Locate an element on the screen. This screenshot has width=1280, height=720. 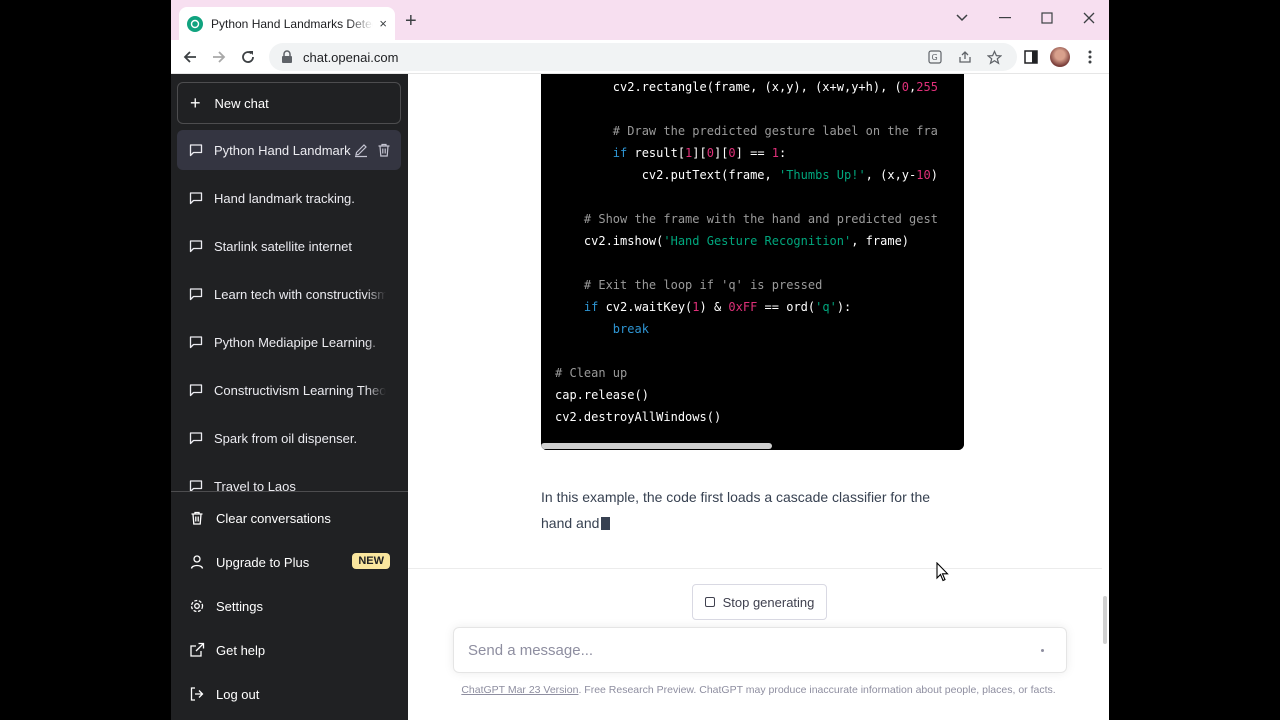
tab-title: Python Hand Landmarks Detection is located at coordinates (292, 23).